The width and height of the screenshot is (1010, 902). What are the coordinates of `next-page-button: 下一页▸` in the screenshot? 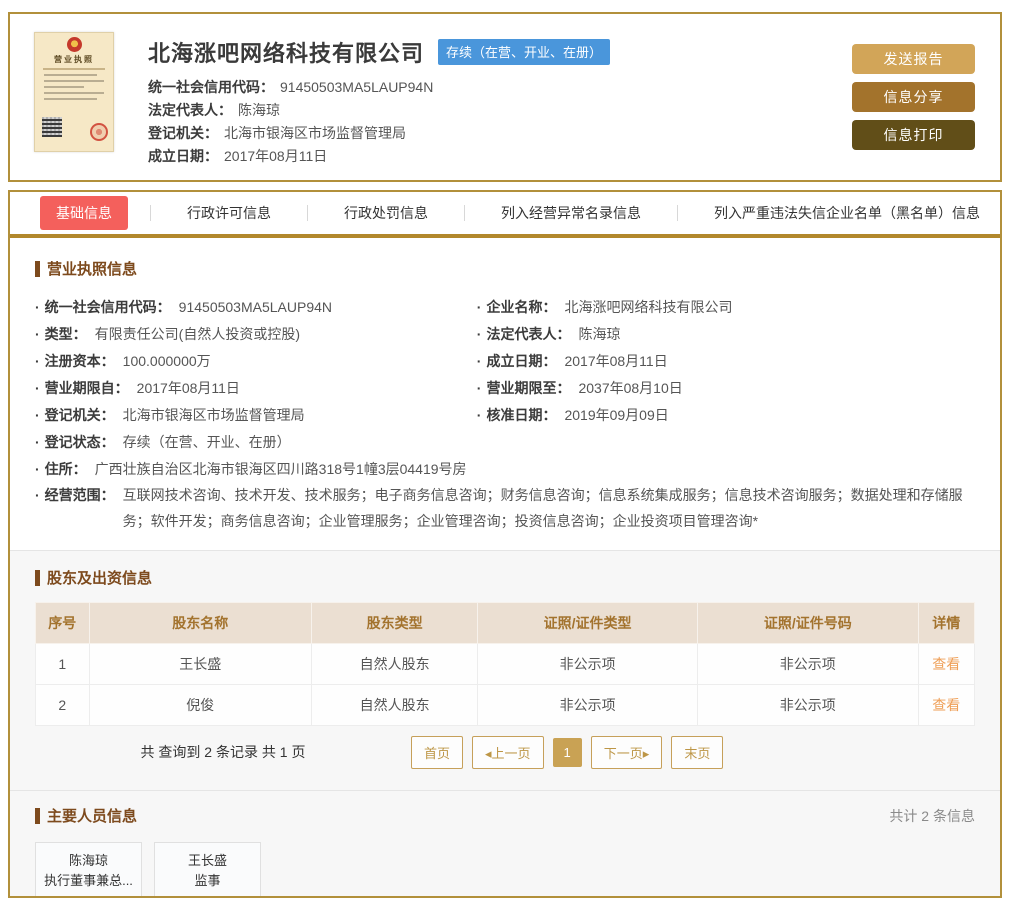 It's located at (626, 752).